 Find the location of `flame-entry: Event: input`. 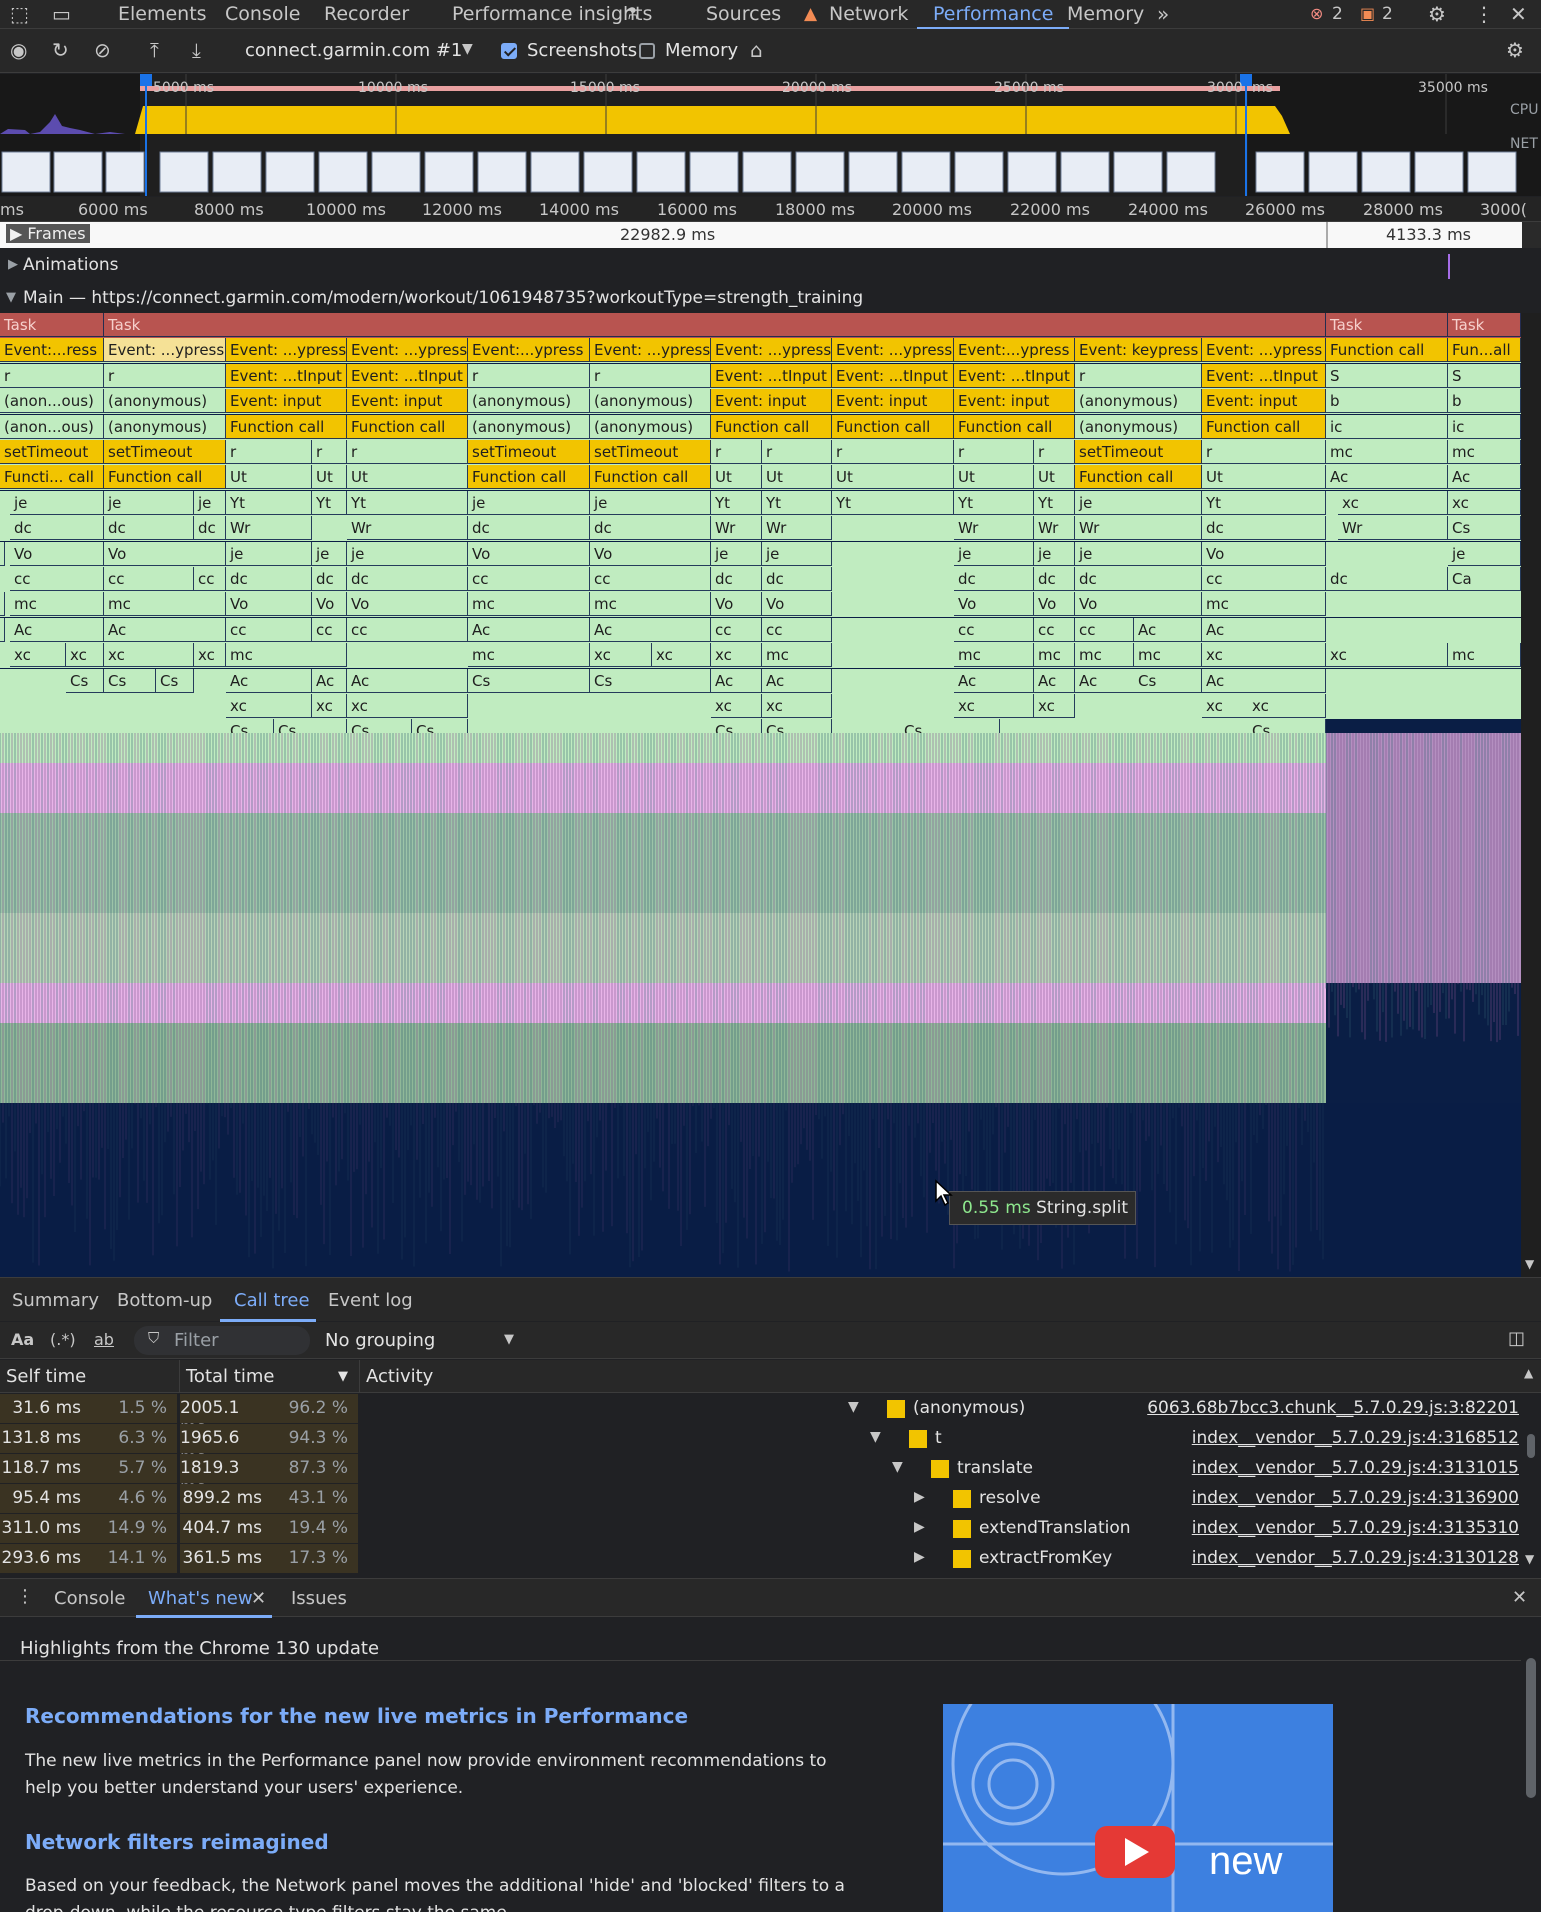

flame-entry: Event: input is located at coordinates (893, 401).